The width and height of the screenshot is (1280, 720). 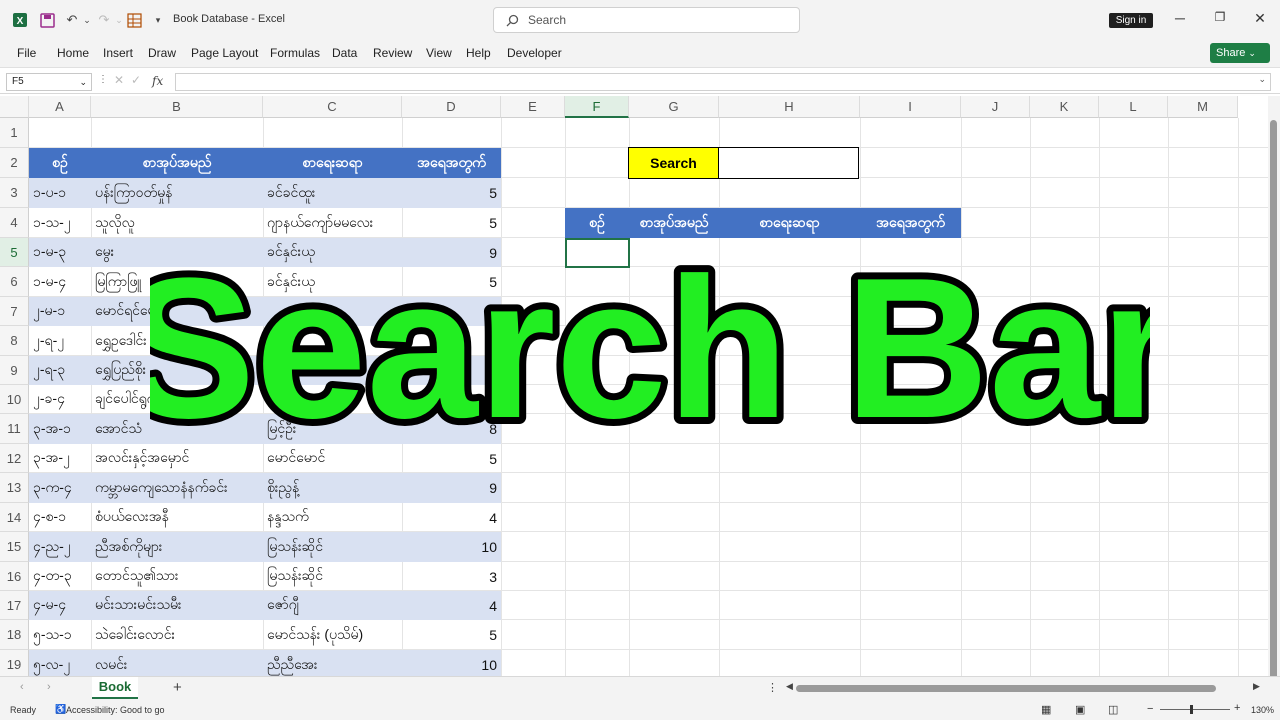 What do you see at coordinates (392, 53) in the screenshot?
I see `tab-review: Review` at bounding box center [392, 53].